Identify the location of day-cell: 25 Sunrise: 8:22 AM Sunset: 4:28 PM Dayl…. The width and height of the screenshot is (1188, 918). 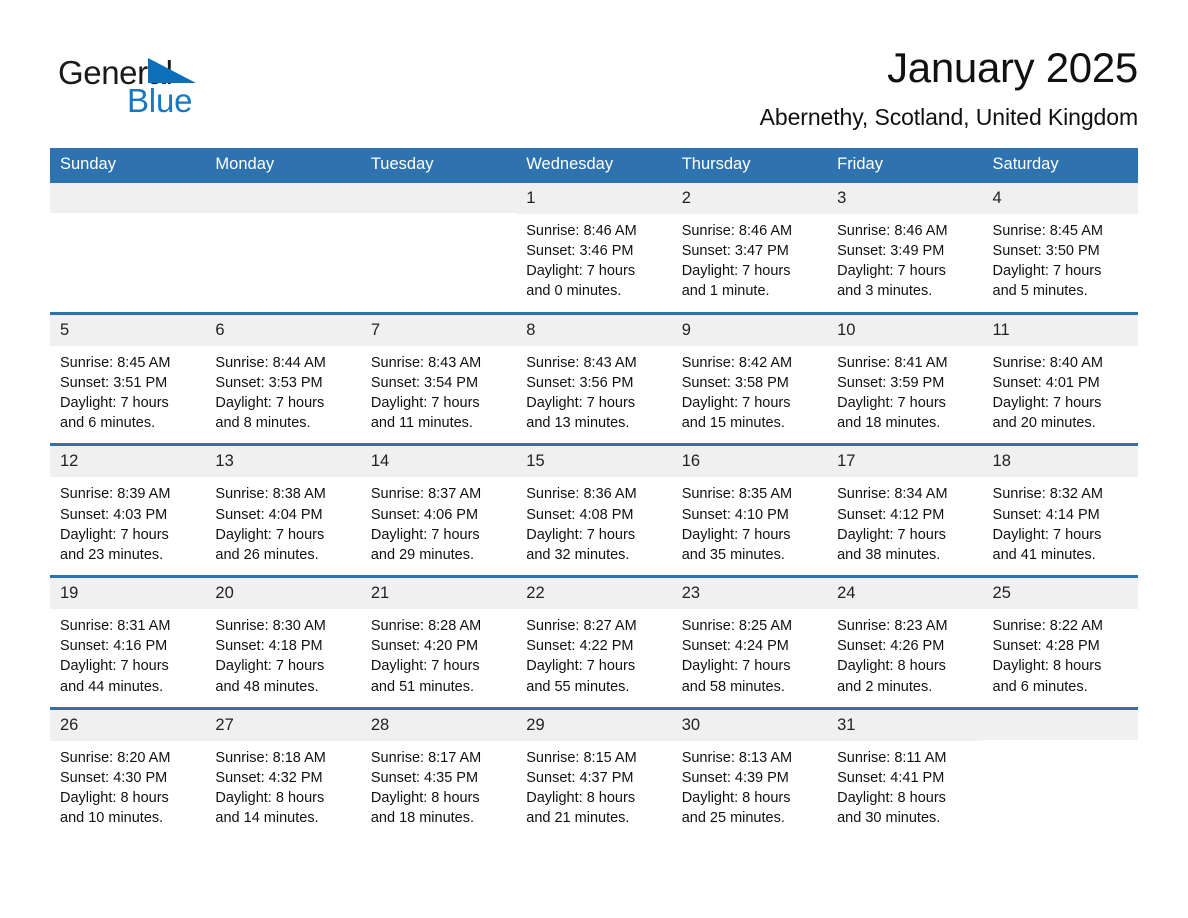
(1060, 642).